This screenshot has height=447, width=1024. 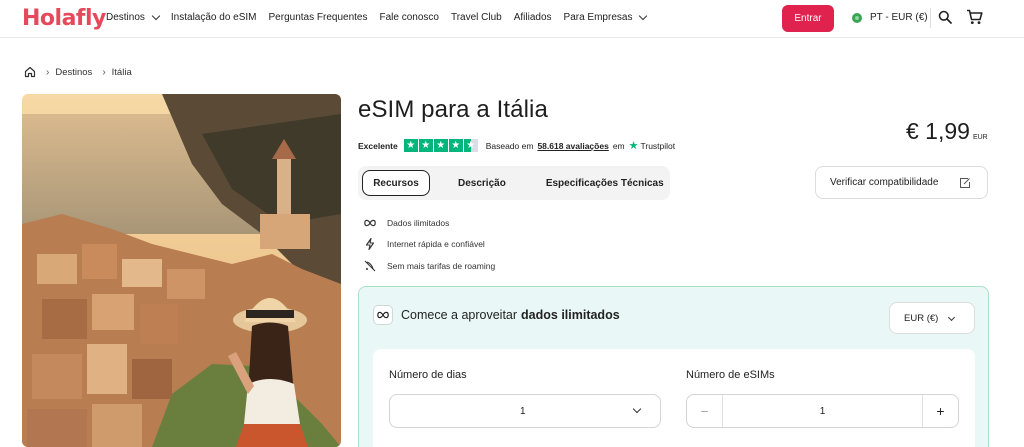 I want to click on esims-stepper: − 1 +, so click(x=822, y=411).